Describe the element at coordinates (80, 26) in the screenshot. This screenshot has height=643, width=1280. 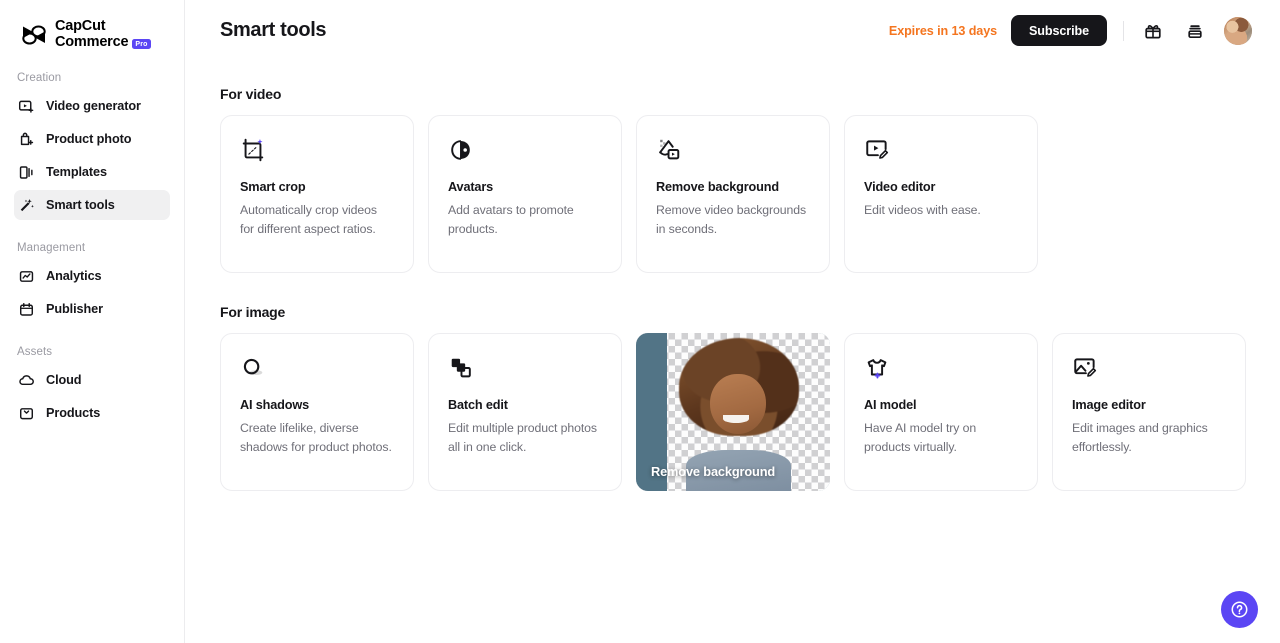
I see `logo-line-1: CapCut` at that location.